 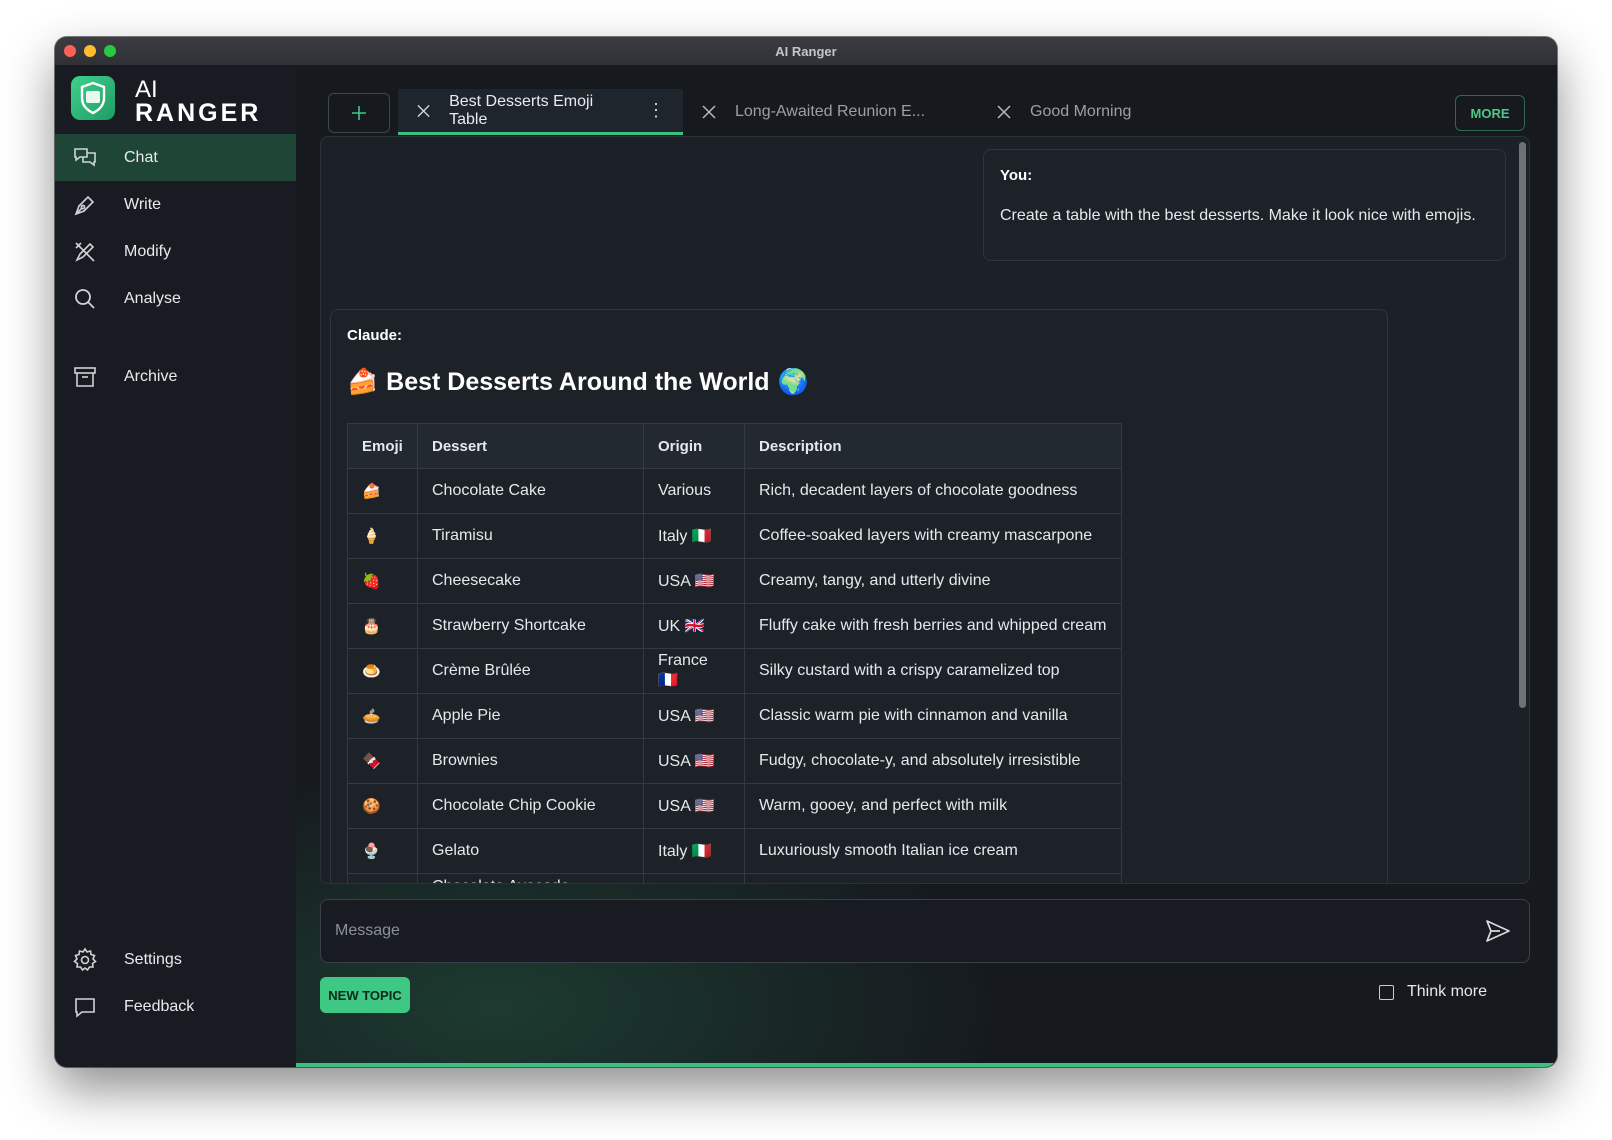 I want to click on app-logo: AI RANGER, so click(x=171, y=101).